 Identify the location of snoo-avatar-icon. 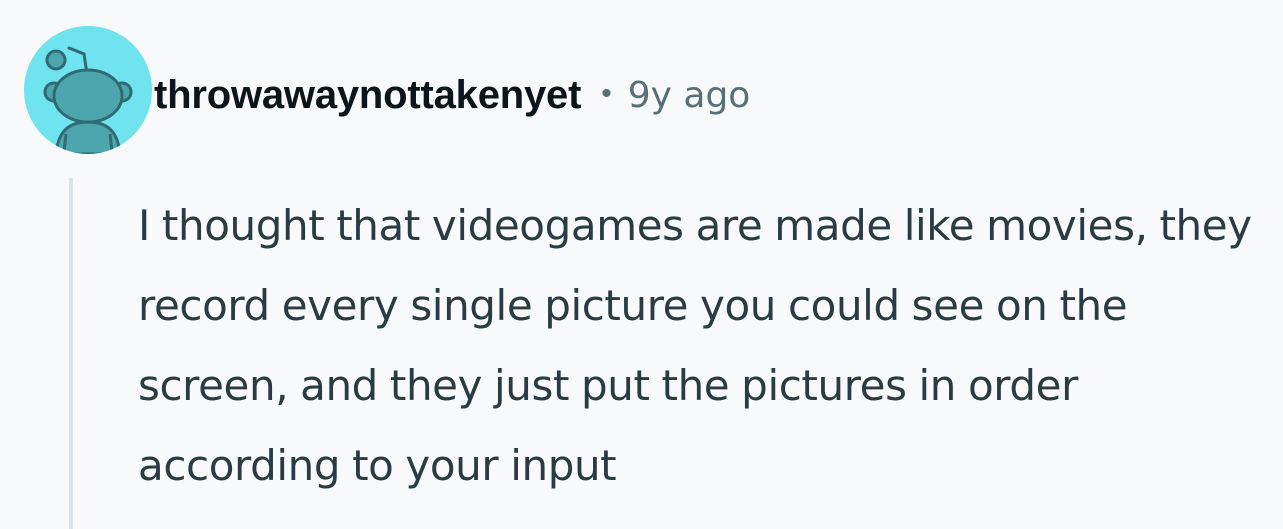
(88, 90).